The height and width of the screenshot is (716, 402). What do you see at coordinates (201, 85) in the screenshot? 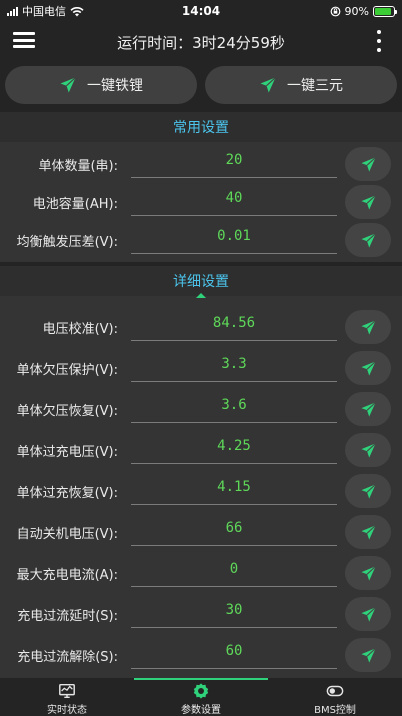
I see `quick-preset-row: 一键铁锂 一键三元` at bounding box center [201, 85].